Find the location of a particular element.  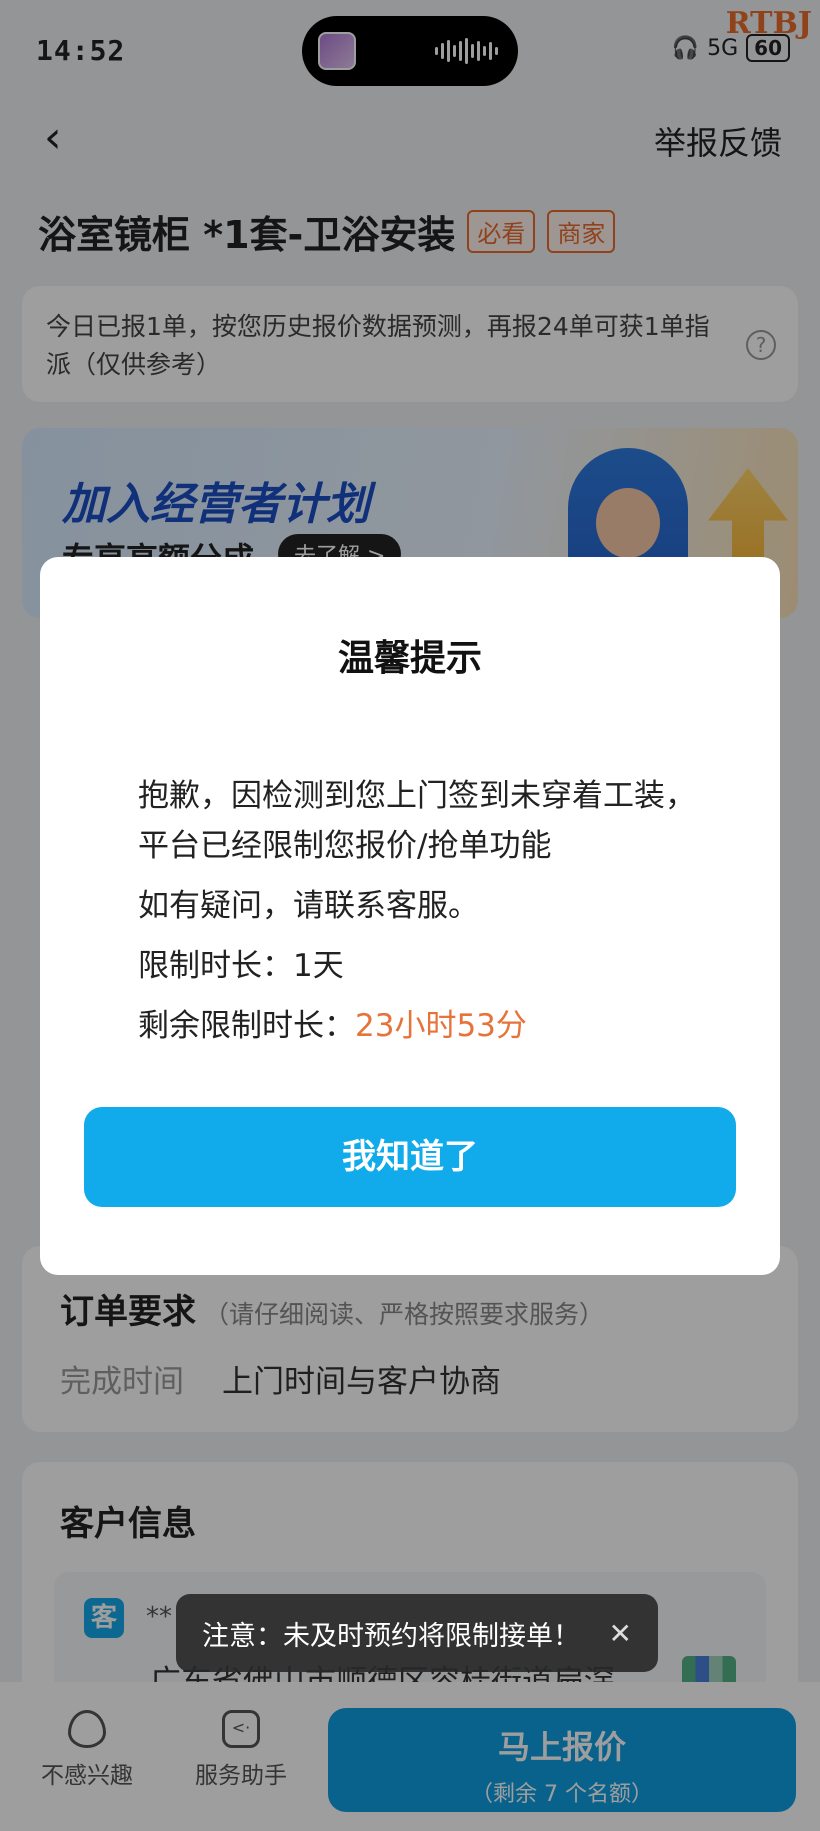

close-icon: ✕ is located at coordinates (620, 1633).